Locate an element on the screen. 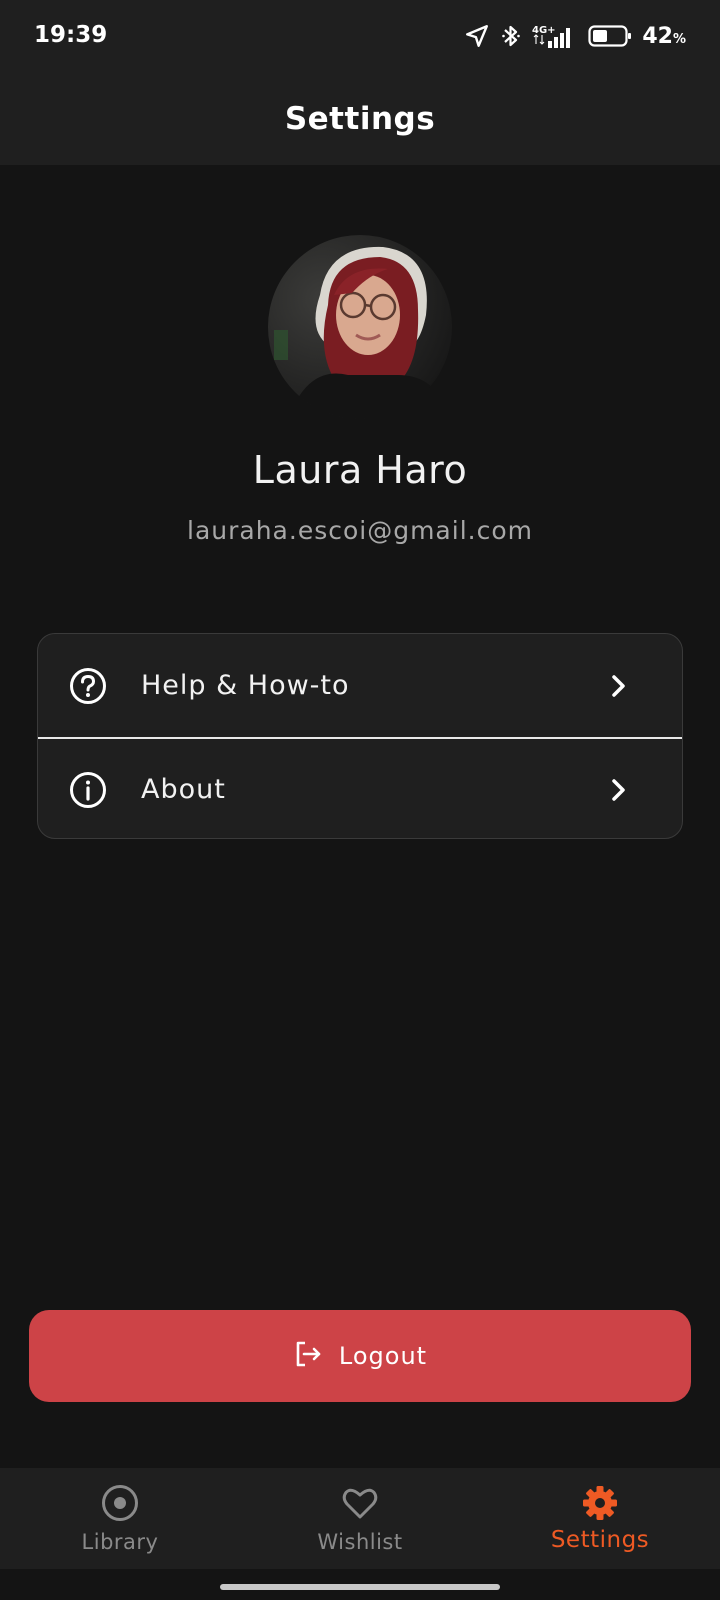 This screenshot has height=1600, width=720. app-bar: Settings is located at coordinates (360, 118).